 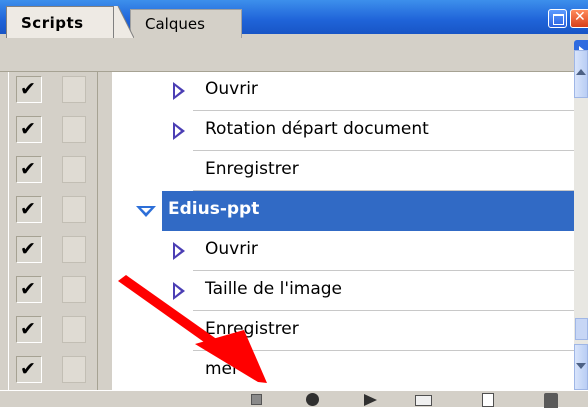 I want to click on action-label: Taille de l'image, so click(x=274, y=289).